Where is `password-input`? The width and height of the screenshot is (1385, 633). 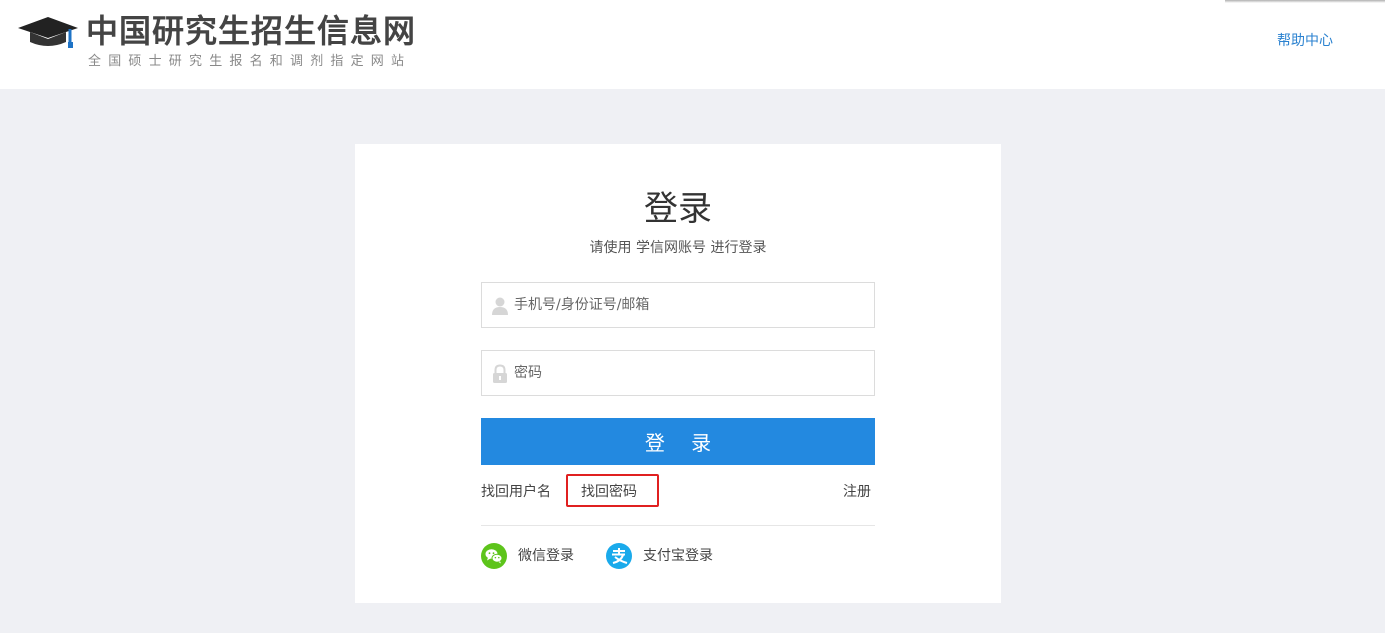
password-input is located at coordinates (692, 373).